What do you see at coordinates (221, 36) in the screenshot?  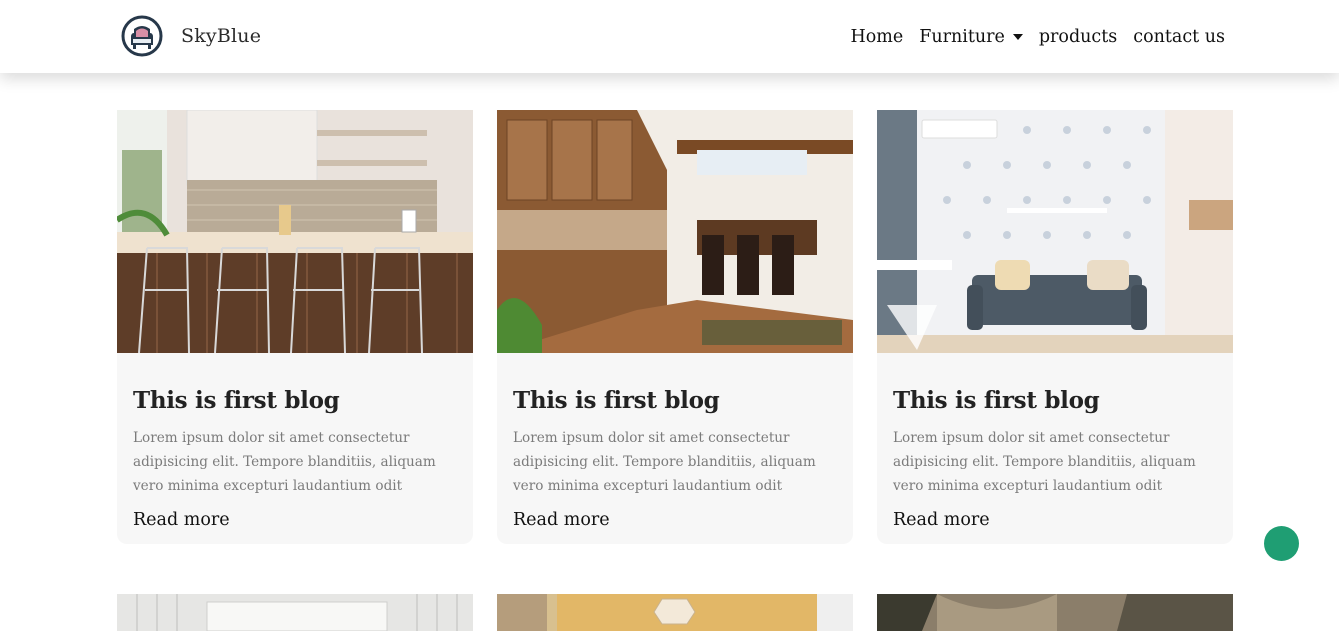 I see `brand-name: SkyBlue` at bounding box center [221, 36].